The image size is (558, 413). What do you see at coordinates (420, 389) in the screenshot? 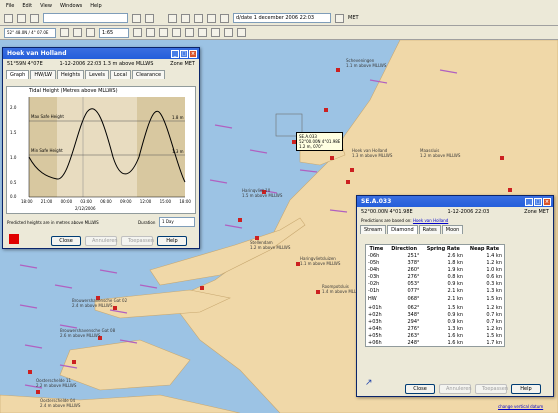
I see `stream-close-button: Close` at bounding box center [420, 389].